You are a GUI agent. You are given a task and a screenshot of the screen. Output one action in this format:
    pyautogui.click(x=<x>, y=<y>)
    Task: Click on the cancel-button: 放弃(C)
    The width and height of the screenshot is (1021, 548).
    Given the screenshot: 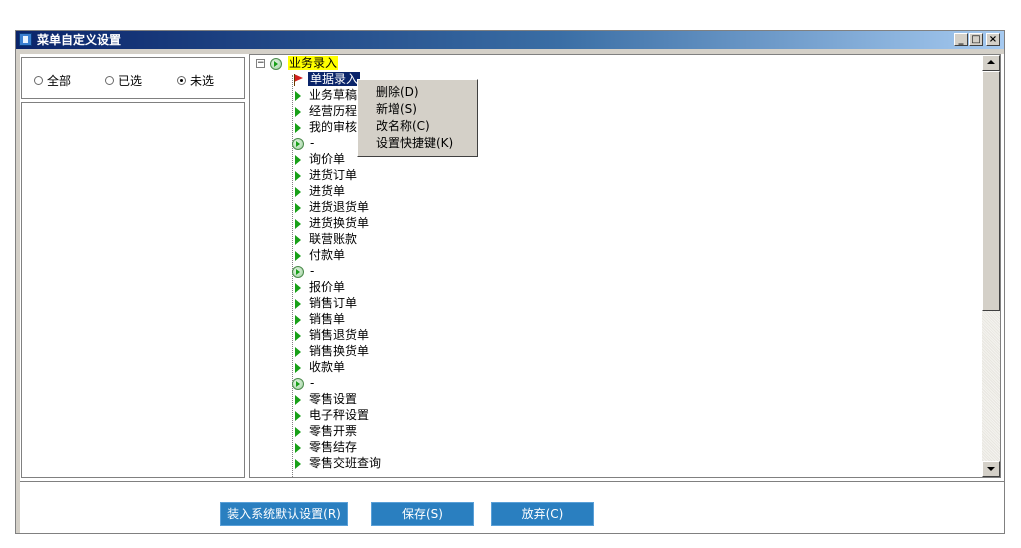 What is the action you would take?
    pyautogui.click(x=542, y=514)
    